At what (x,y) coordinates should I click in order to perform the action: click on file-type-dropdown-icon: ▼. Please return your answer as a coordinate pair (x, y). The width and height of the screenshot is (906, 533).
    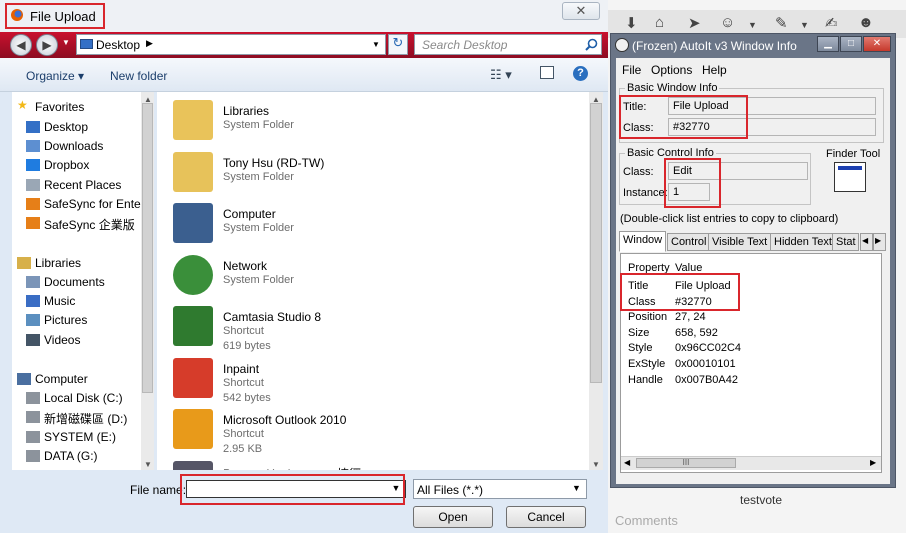
    Looking at the image, I should click on (576, 488).